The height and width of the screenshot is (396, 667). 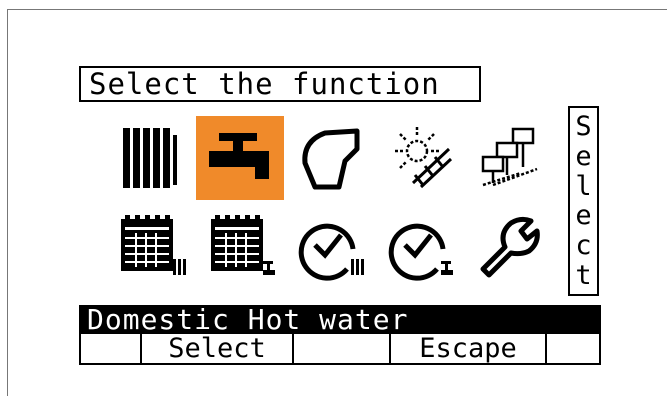 What do you see at coordinates (280, 84) in the screenshot?
I see `page-title: Select the function` at bounding box center [280, 84].